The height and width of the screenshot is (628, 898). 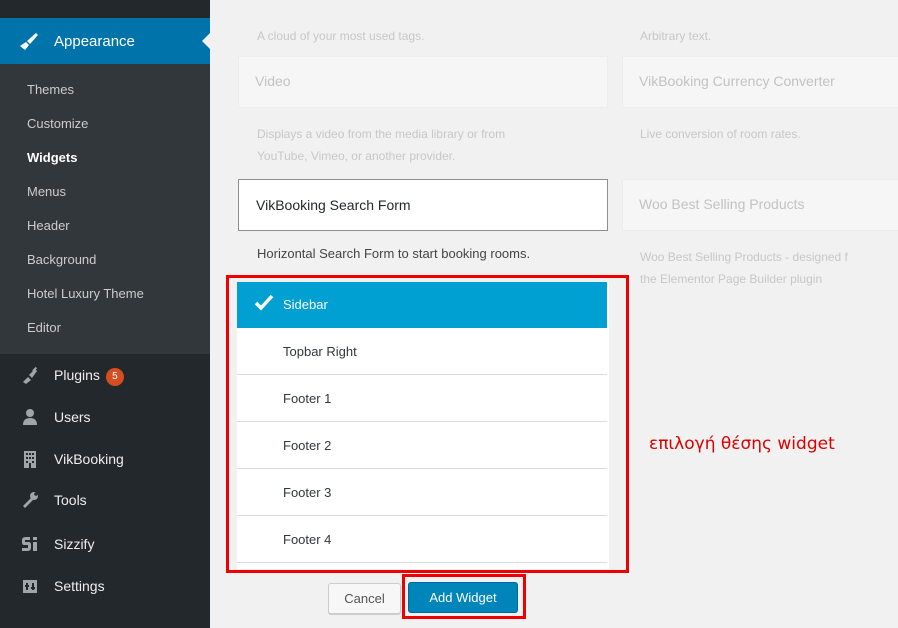 I want to click on sidebar-item-users: Users, so click(x=105, y=417).